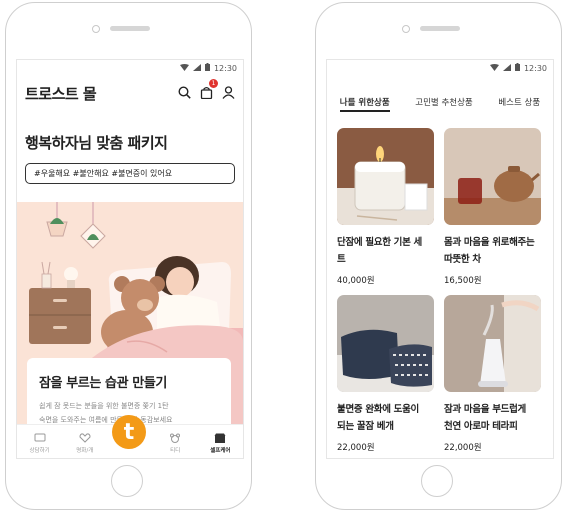  I want to click on profile-icon, so click(228, 93).